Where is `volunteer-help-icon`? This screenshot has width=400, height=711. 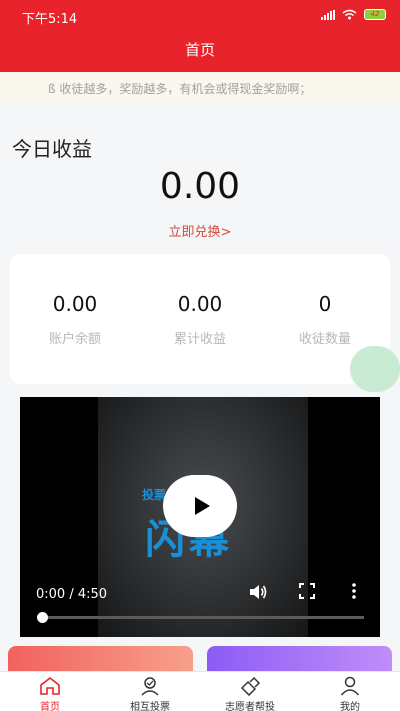
volunteer-help-icon is located at coordinates (250, 686).